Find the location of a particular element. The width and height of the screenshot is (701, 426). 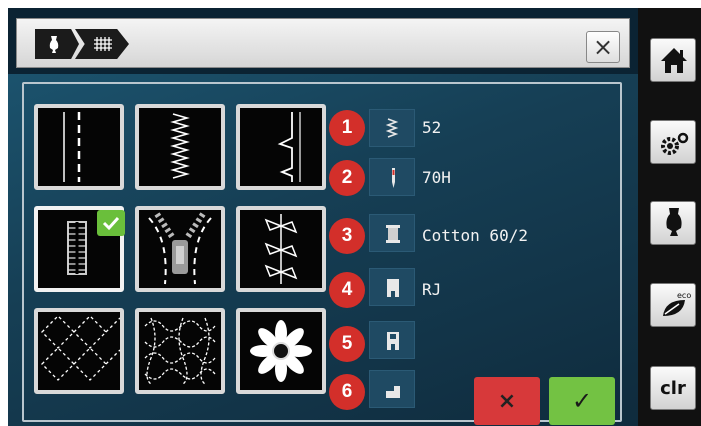

settings-icon is located at coordinates (675, 143).